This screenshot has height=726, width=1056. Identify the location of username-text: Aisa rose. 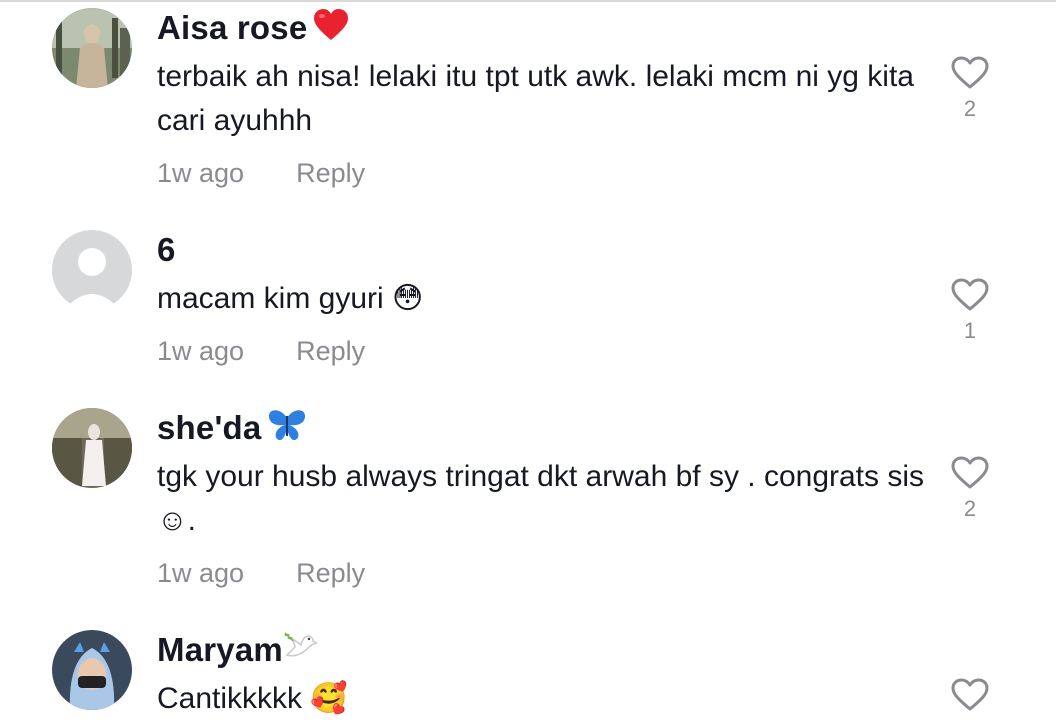
(232, 27).